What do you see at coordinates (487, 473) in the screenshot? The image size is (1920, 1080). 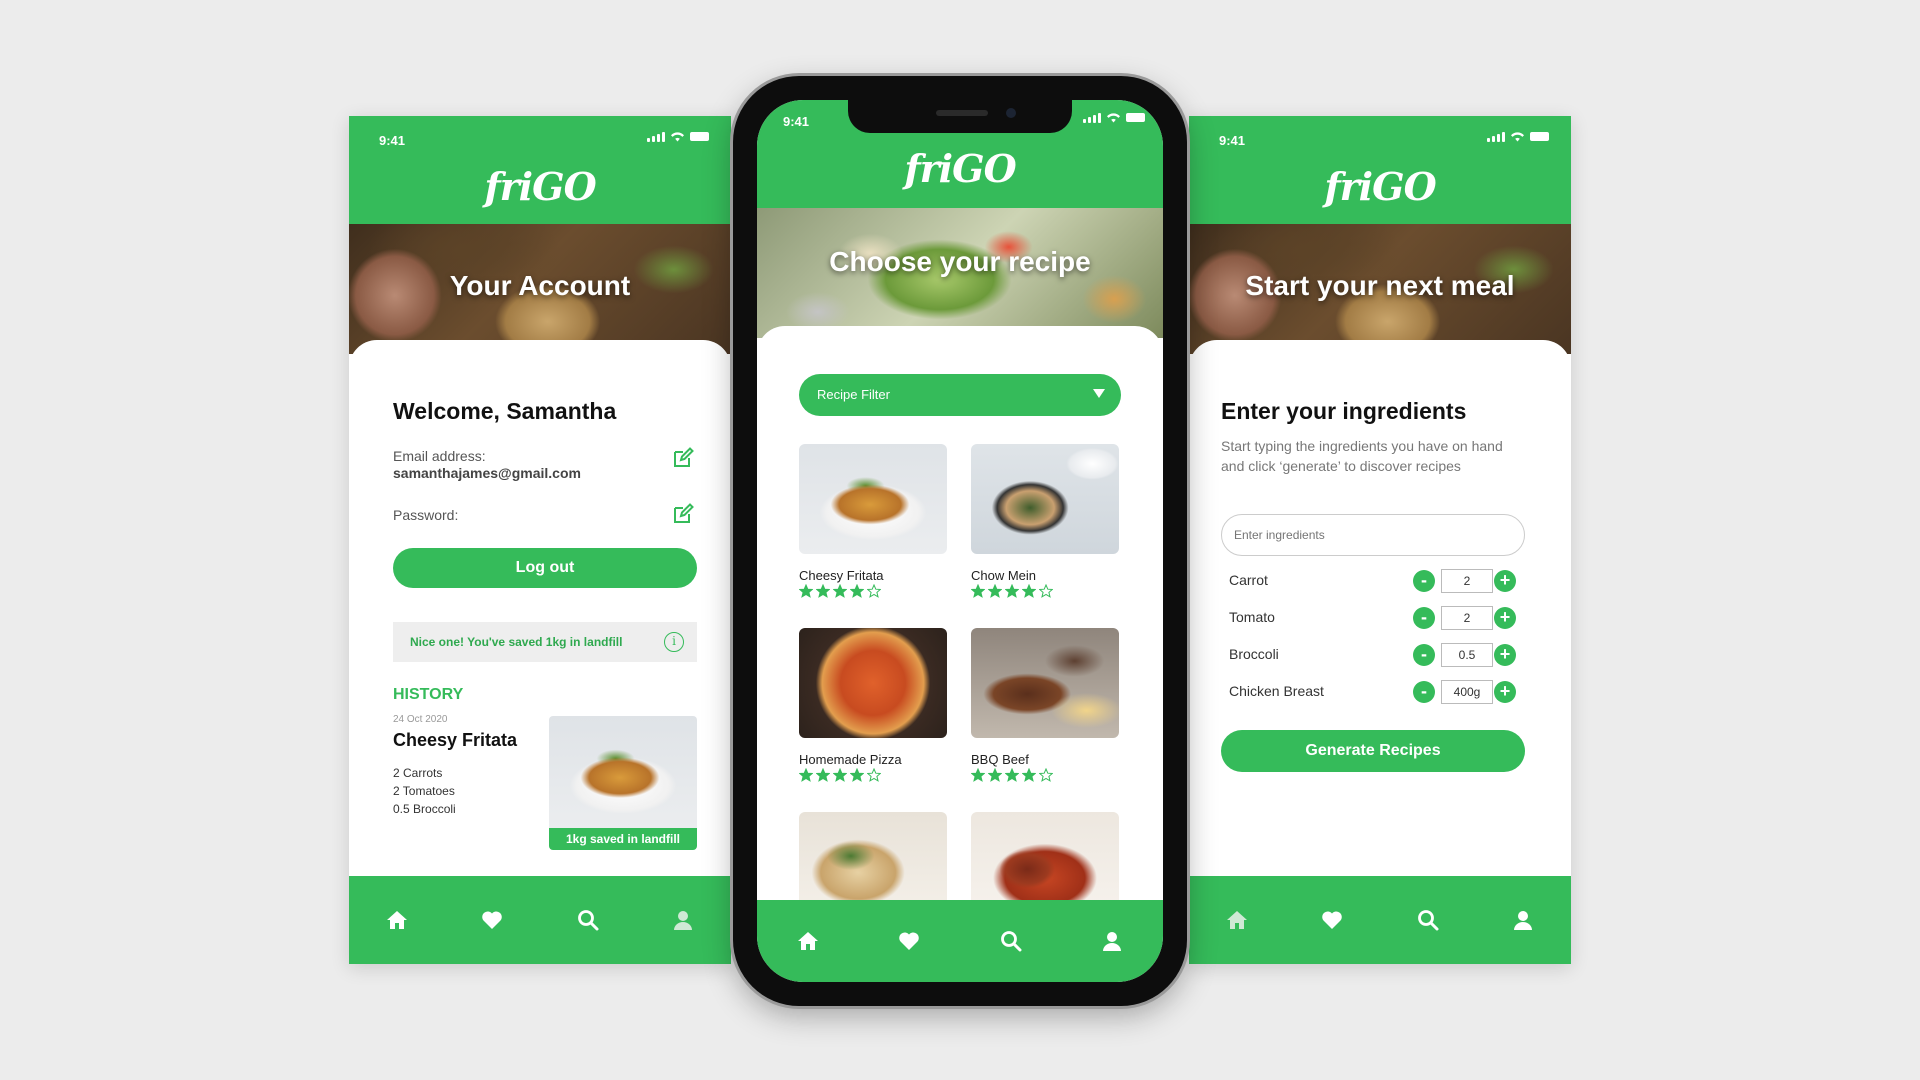 I see `email-value: samanthajames@gmail.com` at bounding box center [487, 473].